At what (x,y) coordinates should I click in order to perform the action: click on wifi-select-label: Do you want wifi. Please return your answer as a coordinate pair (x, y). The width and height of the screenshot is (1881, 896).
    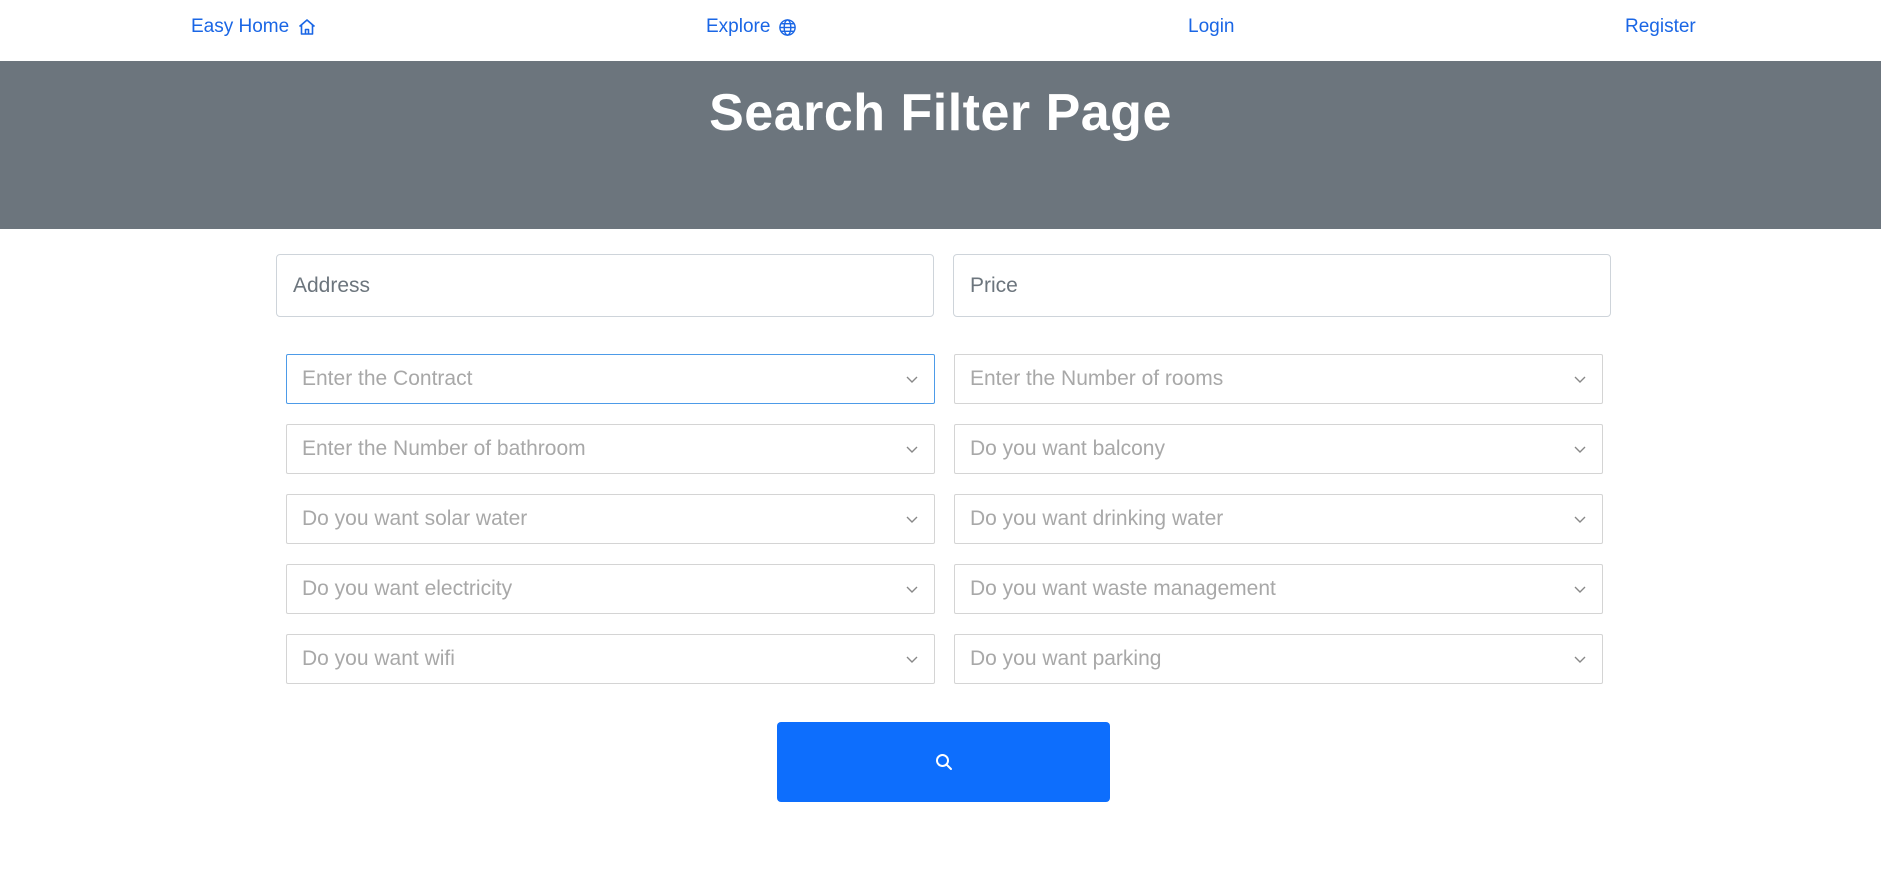
    Looking at the image, I should click on (378, 658).